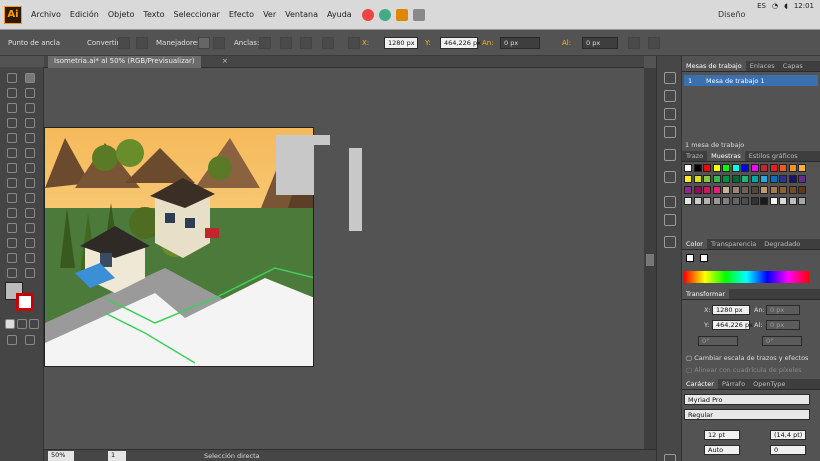 The image size is (820, 461). What do you see at coordinates (782, 244) in the screenshot?
I see `tab-degradado: Degradado` at bounding box center [782, 244].